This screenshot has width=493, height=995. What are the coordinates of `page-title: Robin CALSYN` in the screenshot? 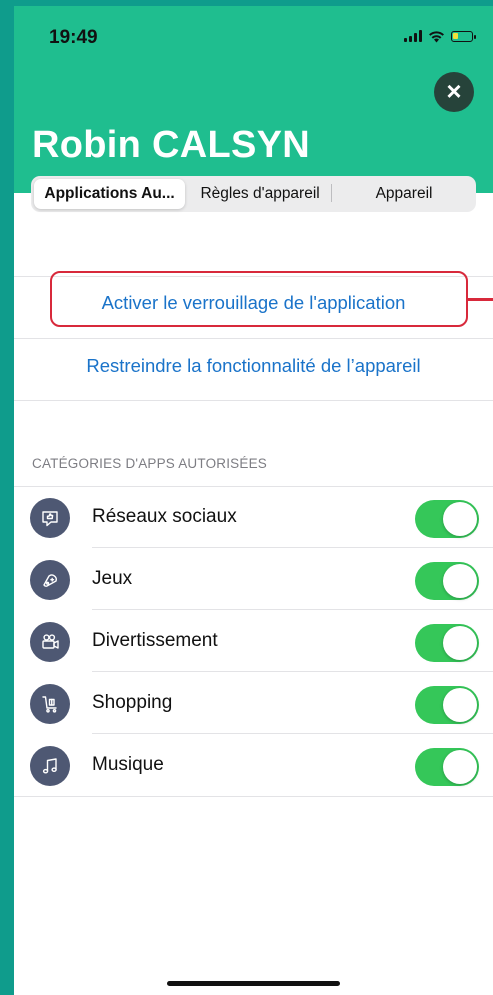 It's located at (171, 145).